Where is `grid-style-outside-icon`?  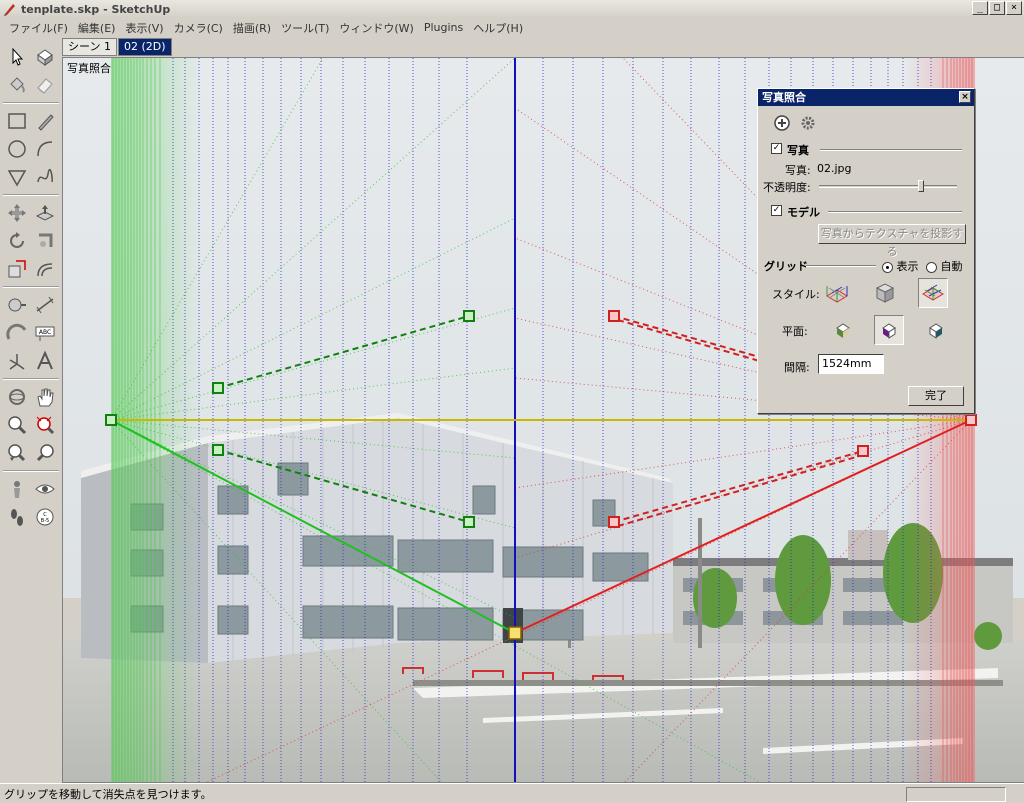 grid-style-outside-icon is located at coordinates (933, 293).